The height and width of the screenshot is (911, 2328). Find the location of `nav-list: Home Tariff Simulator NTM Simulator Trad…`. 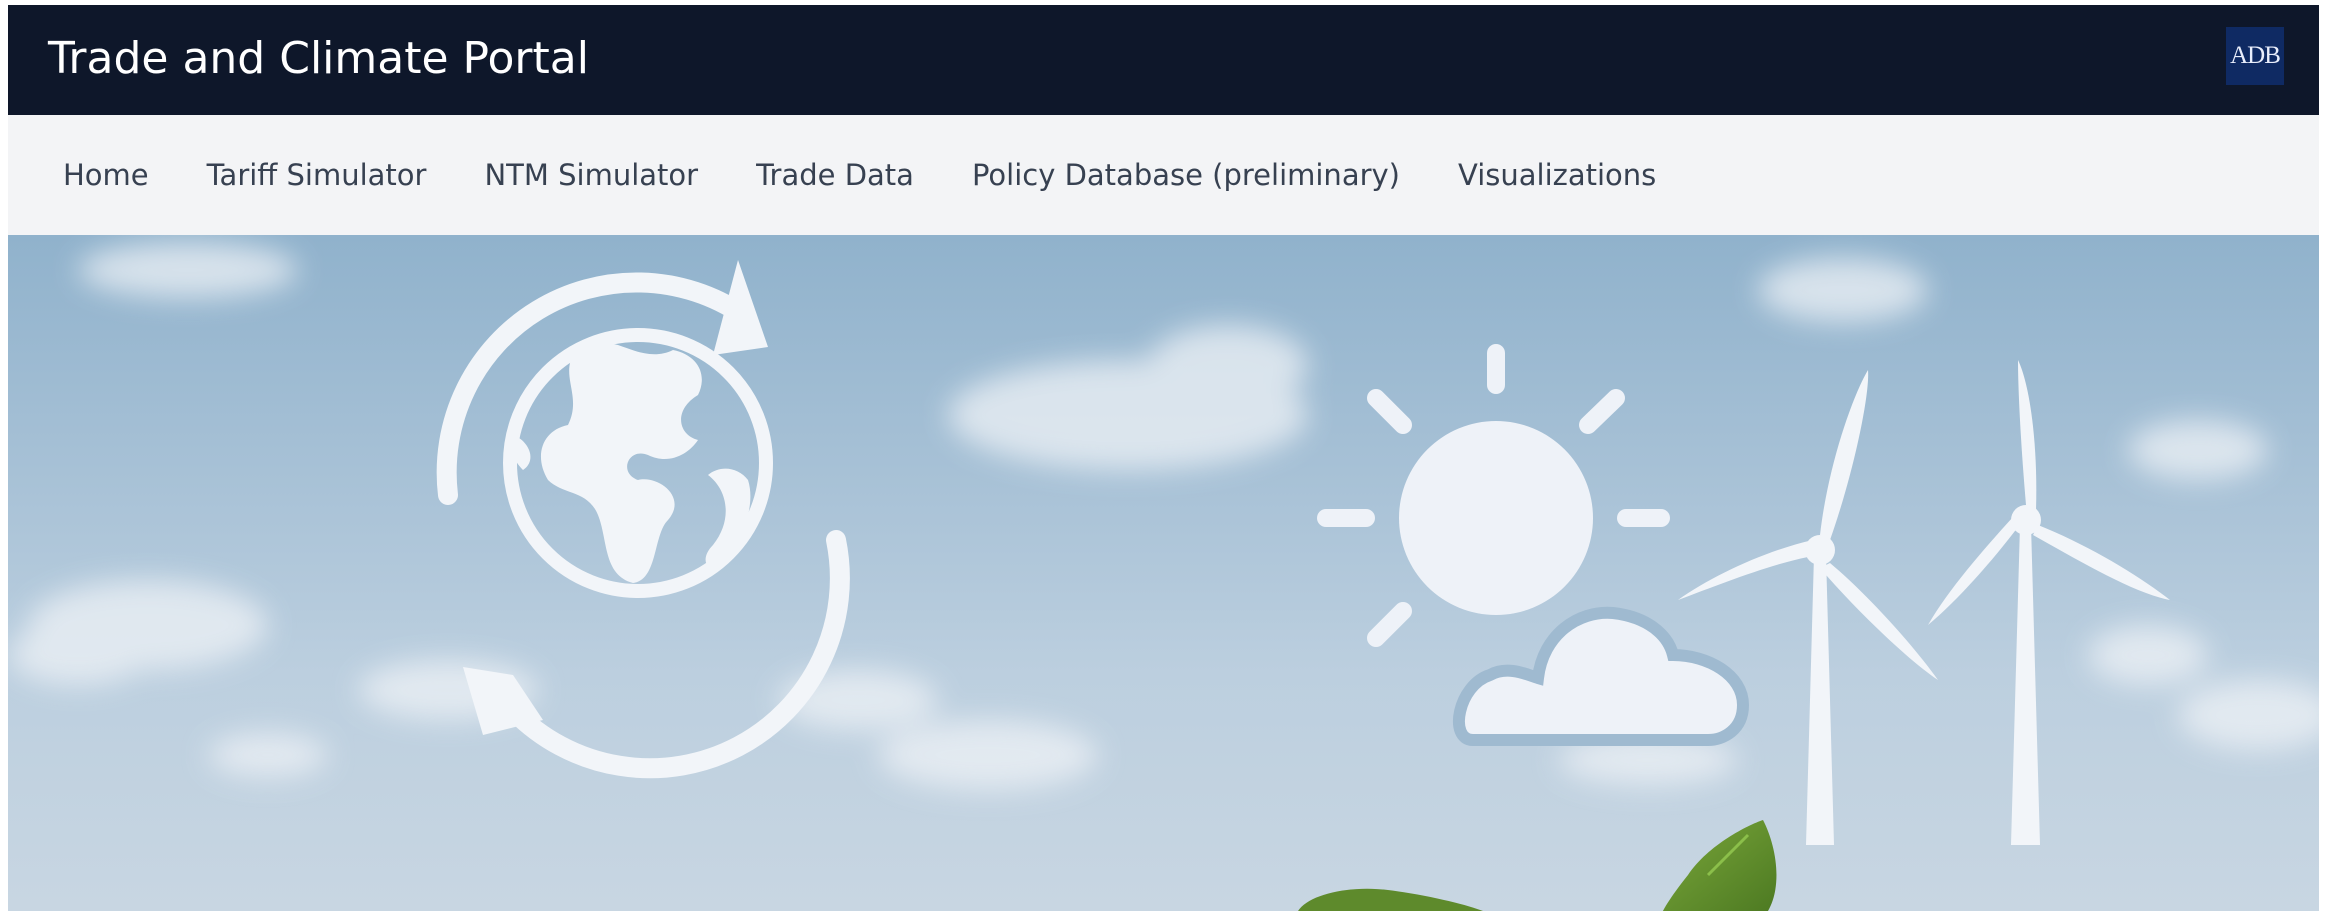

nav-list: Home Tariff Simulator NTM Simulator Trad… is located at coordinates (859, 175).